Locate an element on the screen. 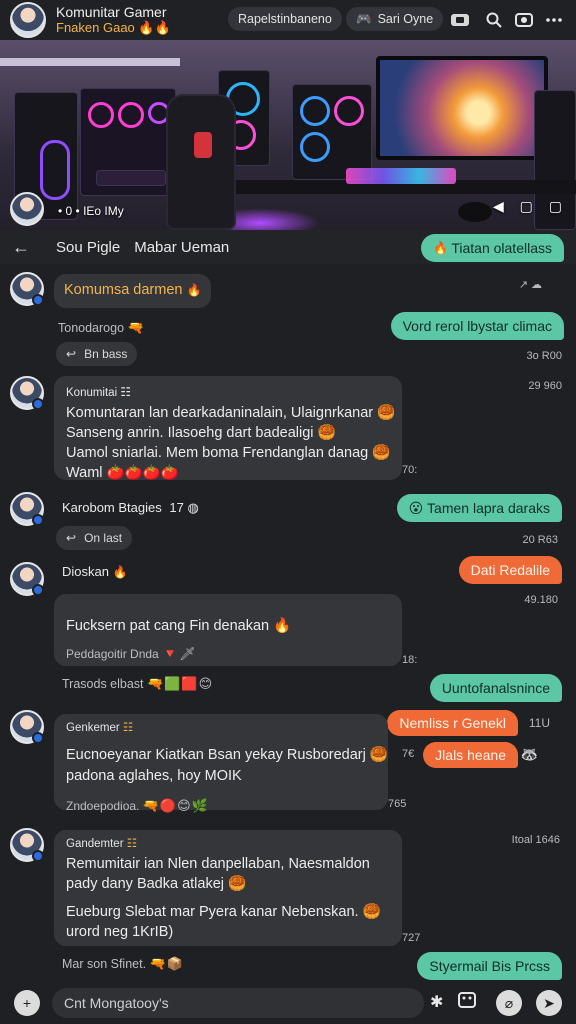  message-caption-text: Trasods elbast is located at coordinates (103, 684).